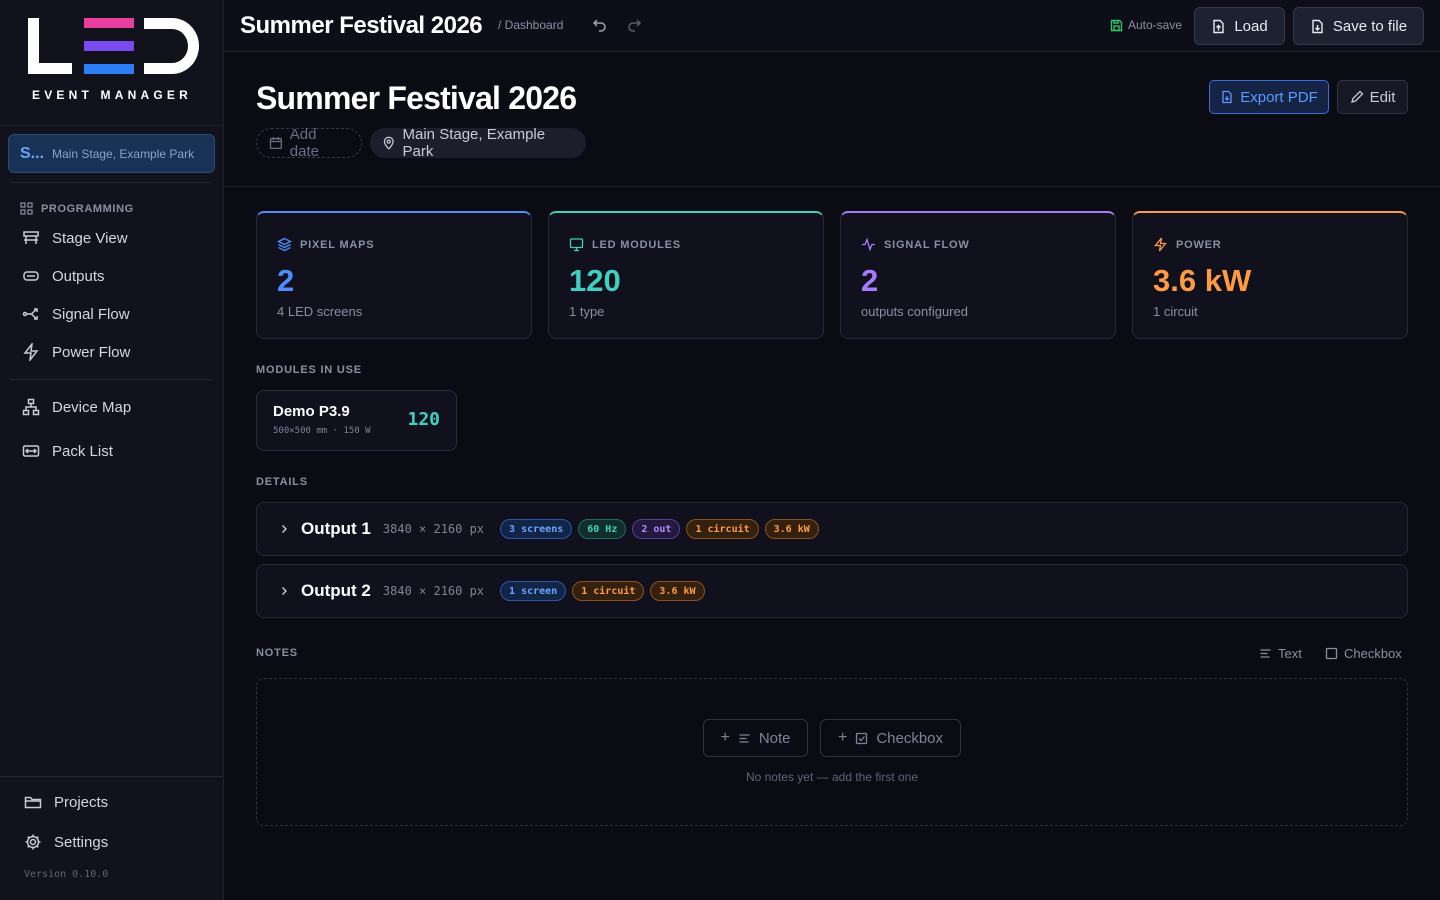  What do you see at coordinates (33, 802) in the screenshot?
I see `folder-icon` at bounding box center [33, 802].